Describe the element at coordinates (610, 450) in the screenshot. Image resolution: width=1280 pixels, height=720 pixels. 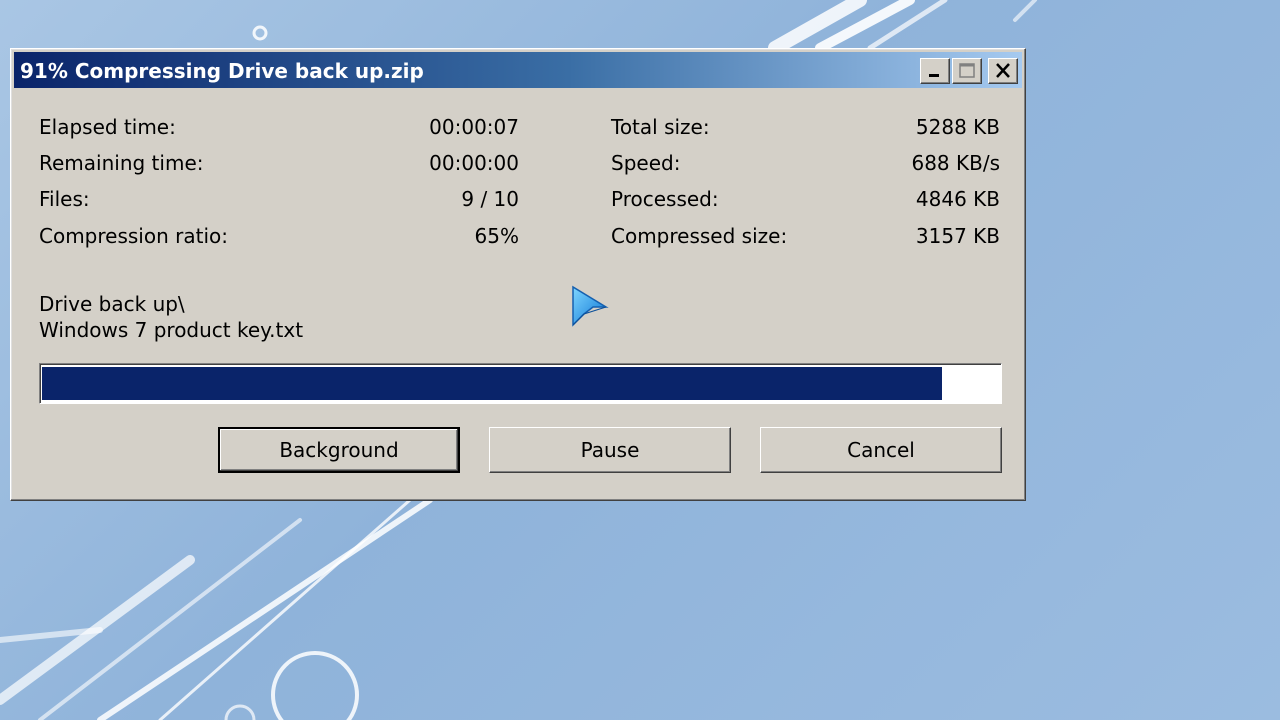
I see `pause-button: Pause` at that location.